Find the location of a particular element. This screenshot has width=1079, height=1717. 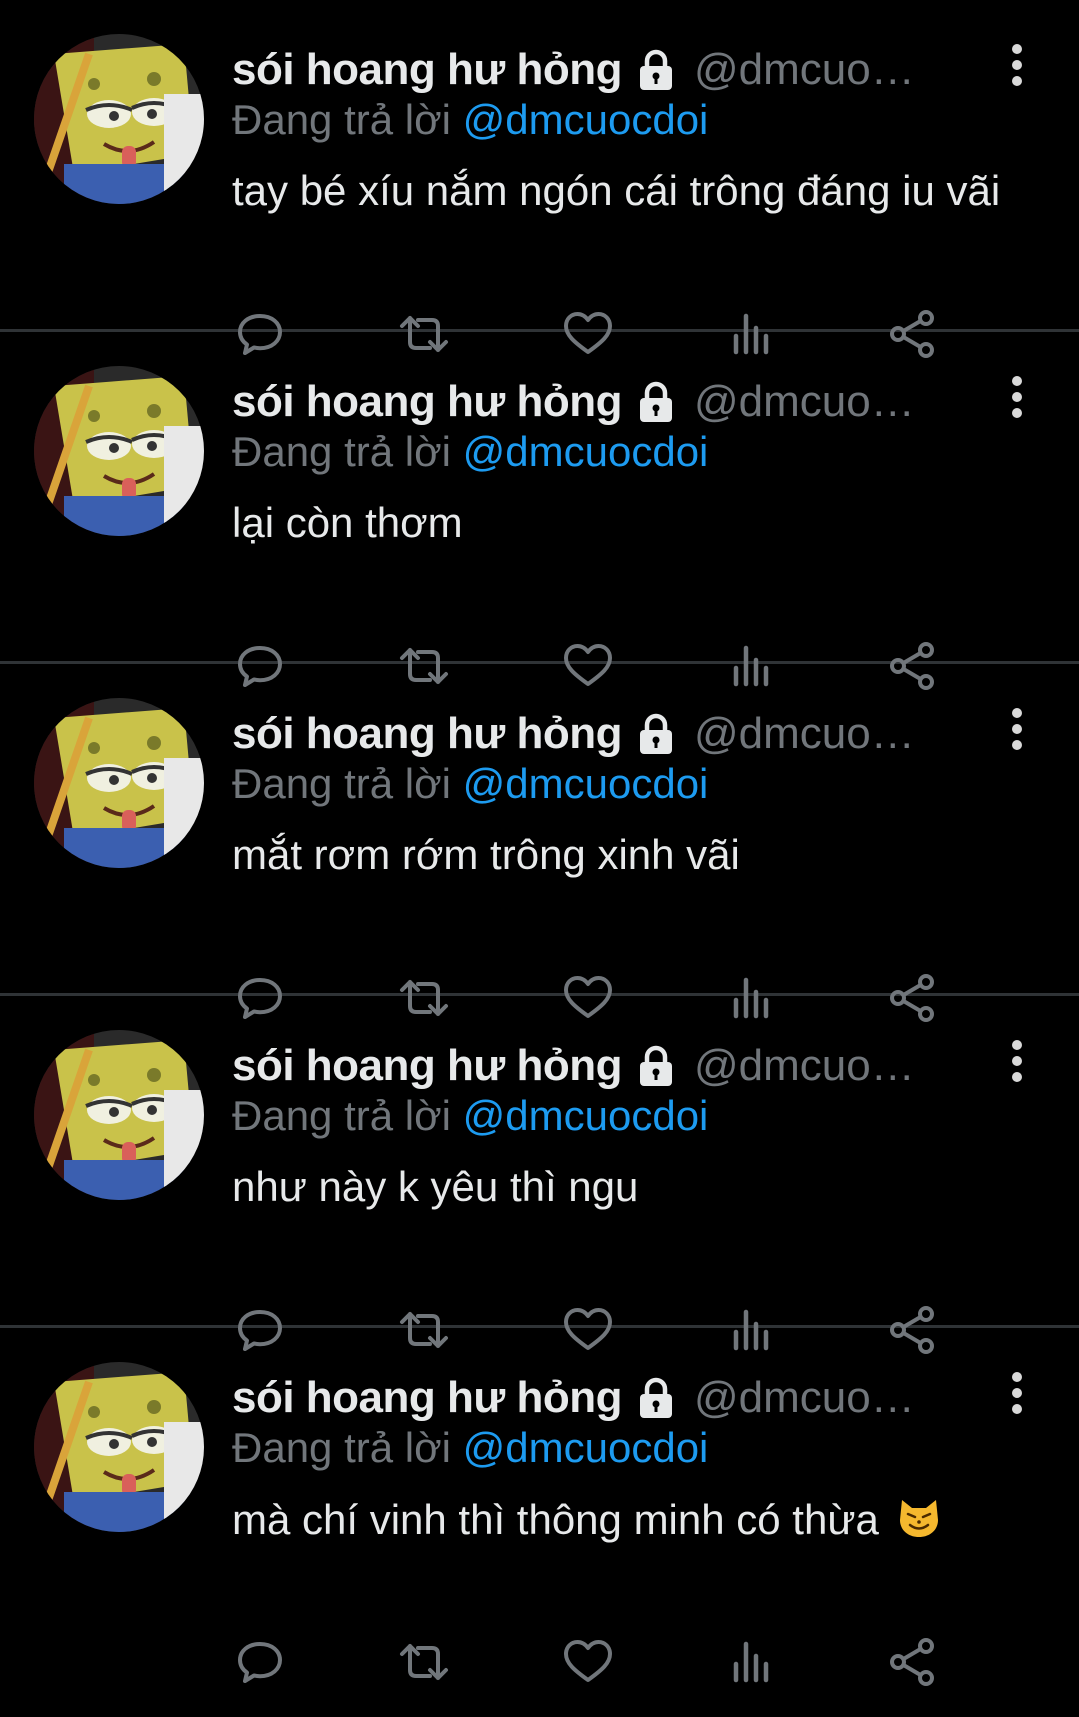

tweet-text: mà chí vinh thì thông minh có thừa is located at coordinates (625, 1519).